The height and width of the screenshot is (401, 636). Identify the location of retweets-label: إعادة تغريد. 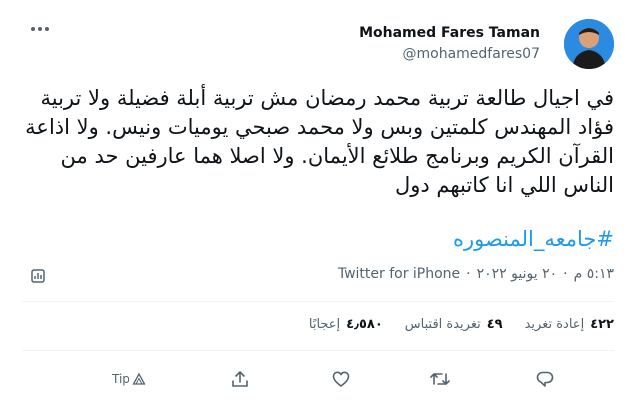
(554, 324).